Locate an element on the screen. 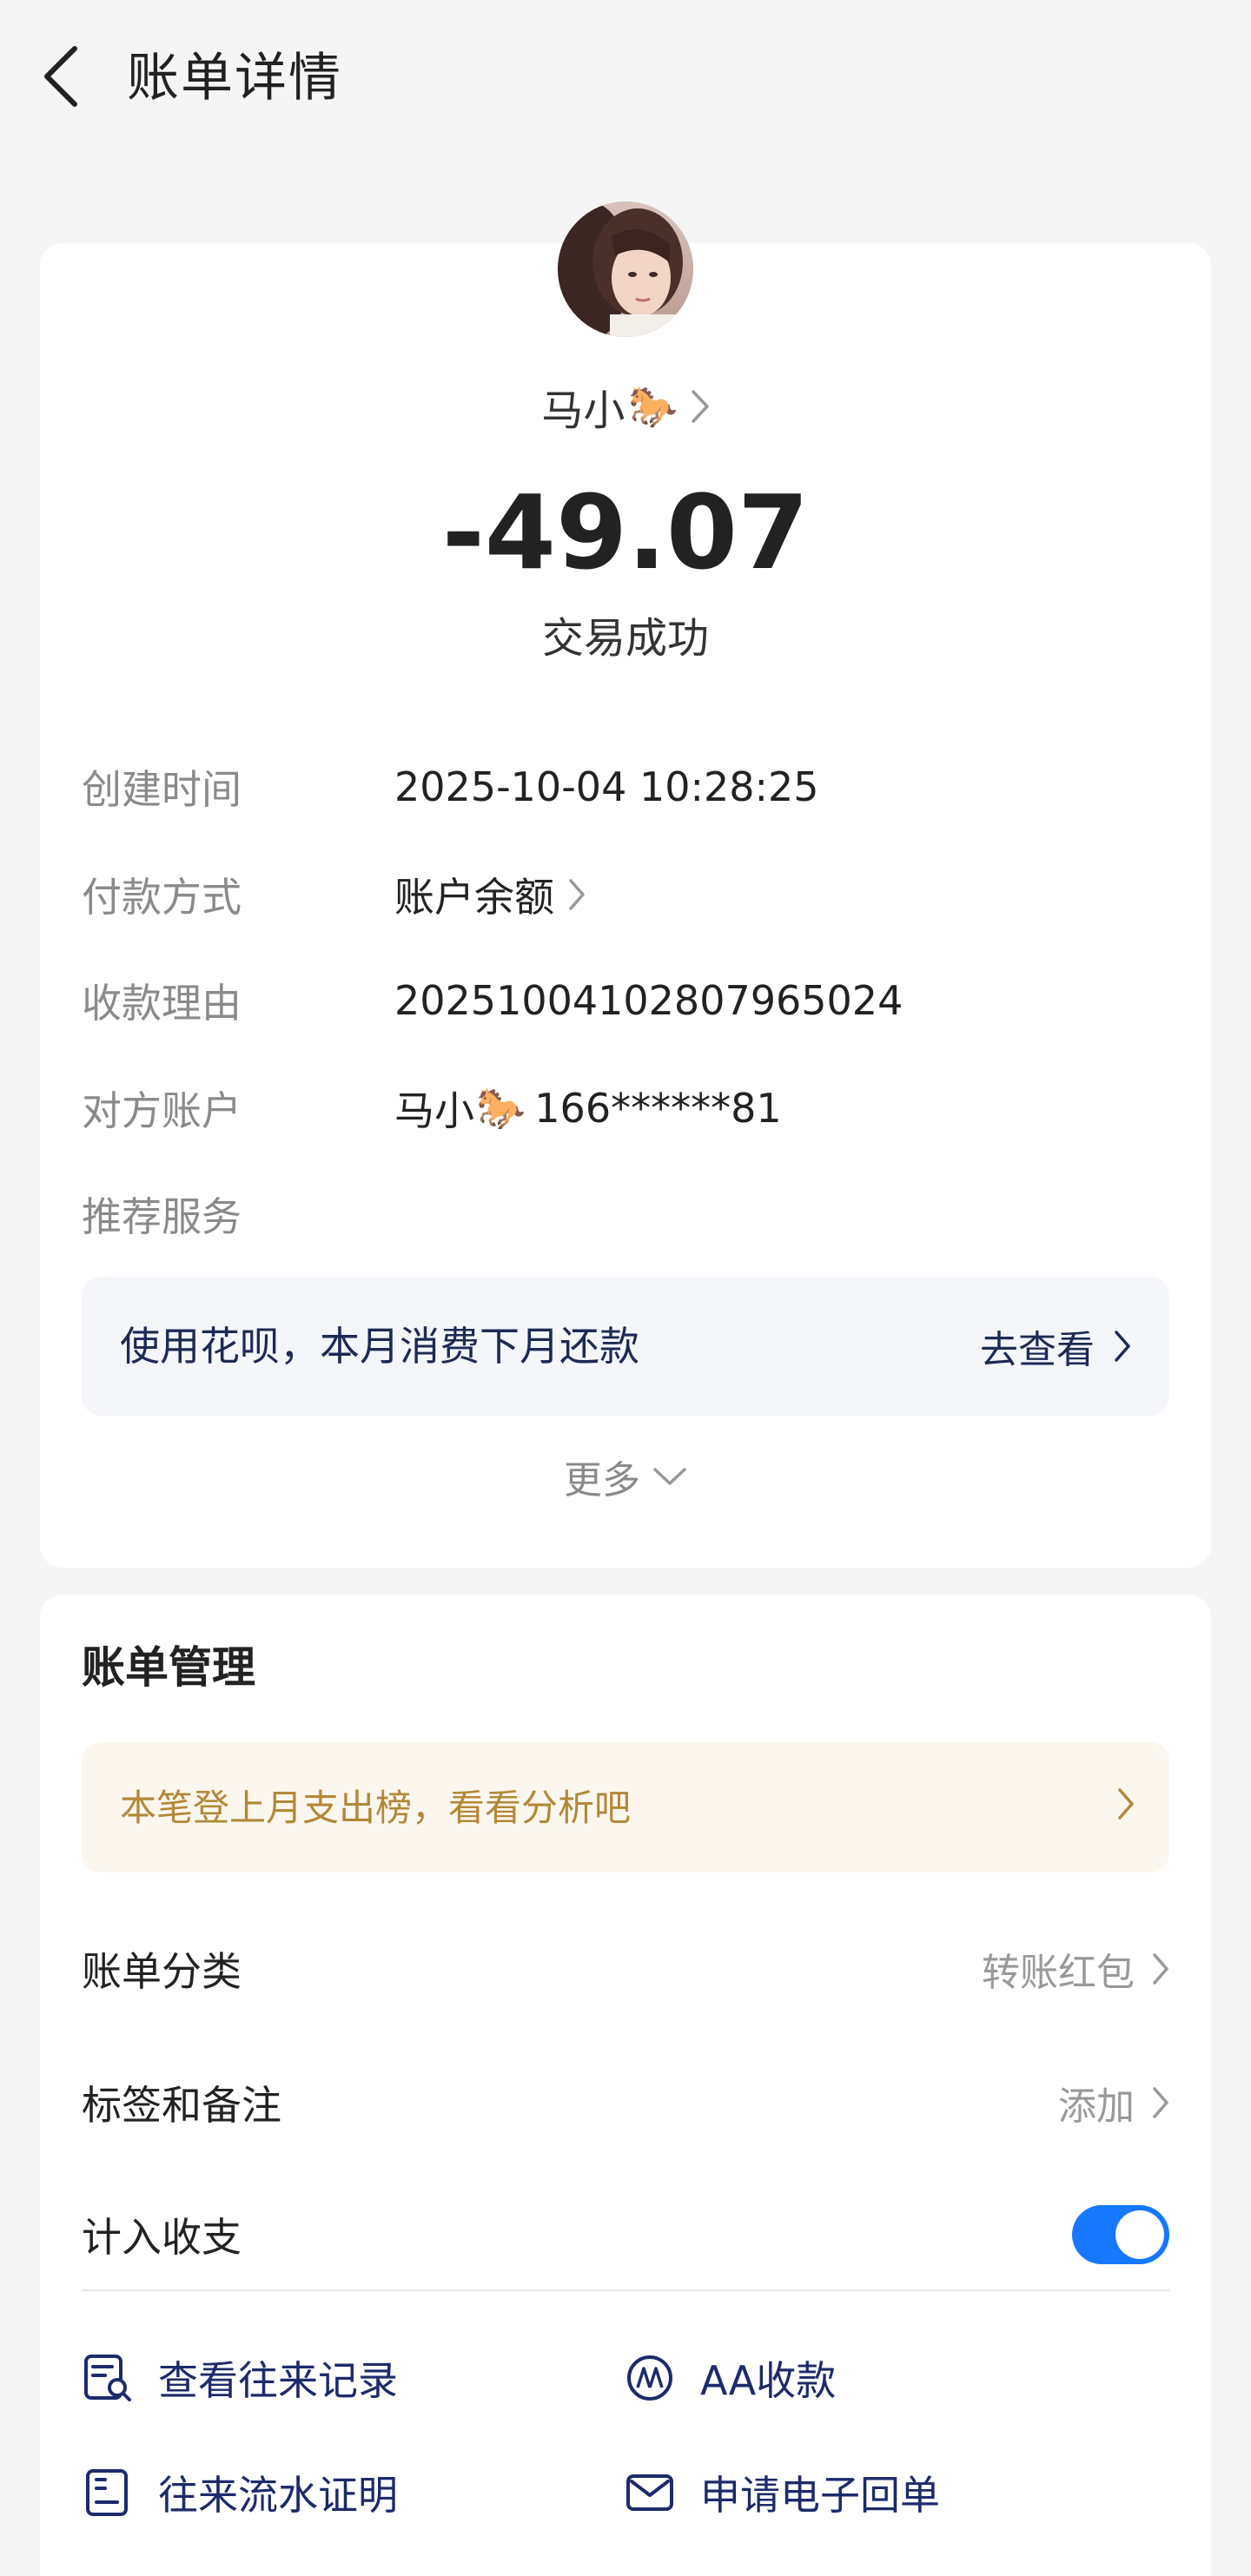 Image resolution: width=1251 pixels, height=2576 pixels. detail-label: 创建时间 is located at coordinates (162, 789).